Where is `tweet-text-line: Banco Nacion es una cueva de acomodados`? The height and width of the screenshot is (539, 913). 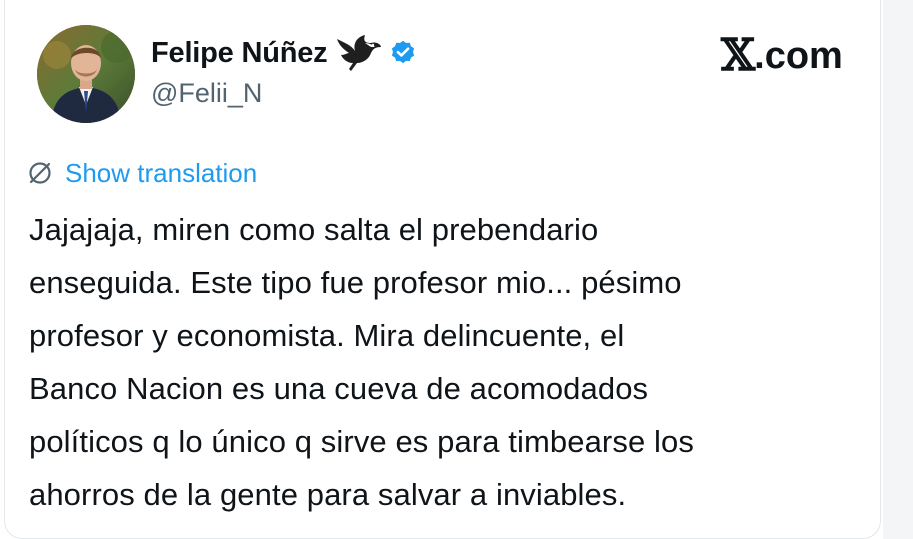
tweet-text-line: Banco Nacion es una cueva de acomodados is located at coordinates (339, 388).